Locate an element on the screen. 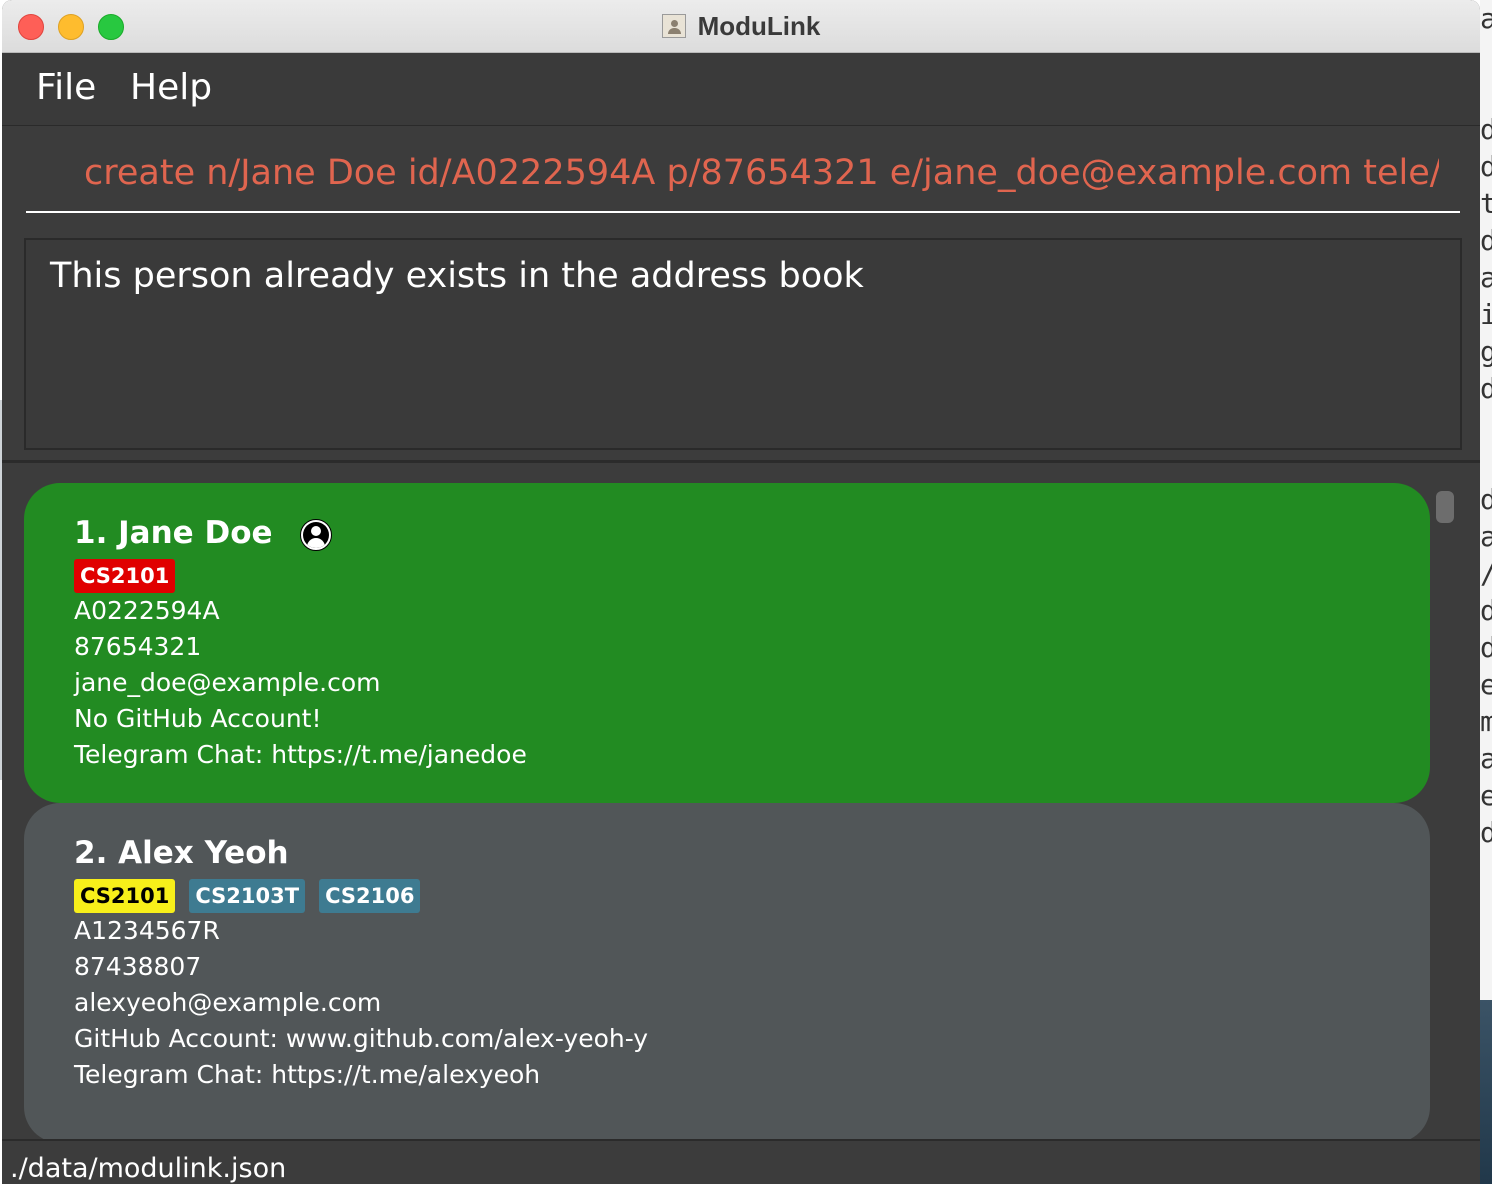  github: No GitHub Account! is located at coordinates (198, 718).